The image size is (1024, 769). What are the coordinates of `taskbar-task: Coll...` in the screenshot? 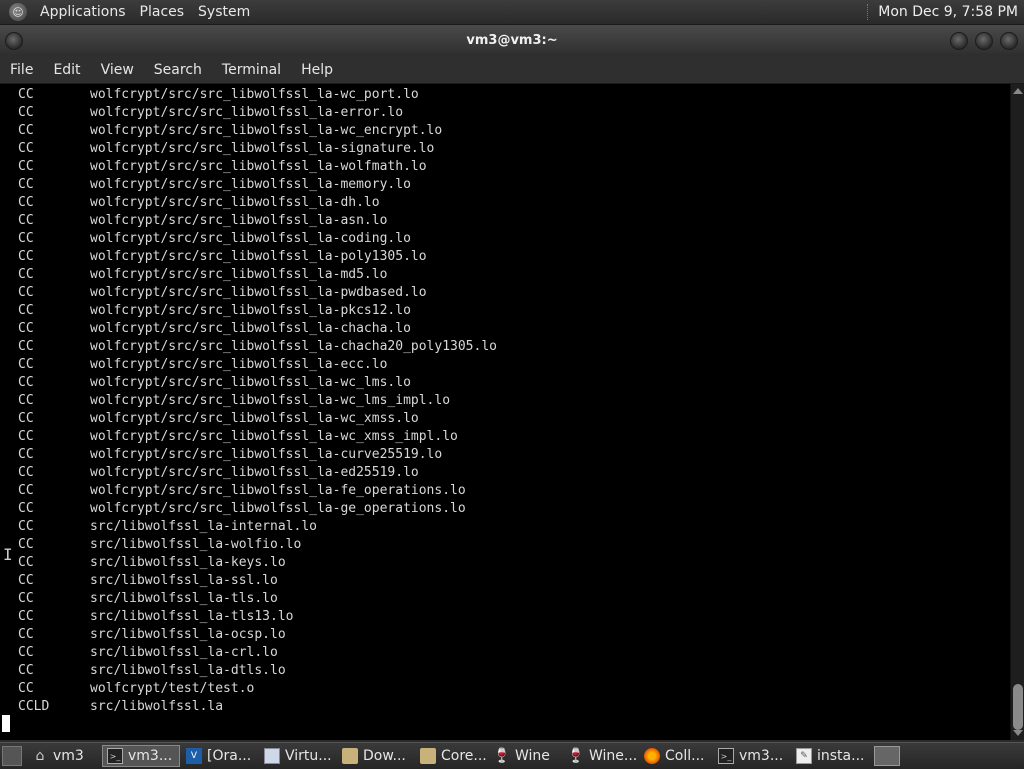 It's located at (676, 756).